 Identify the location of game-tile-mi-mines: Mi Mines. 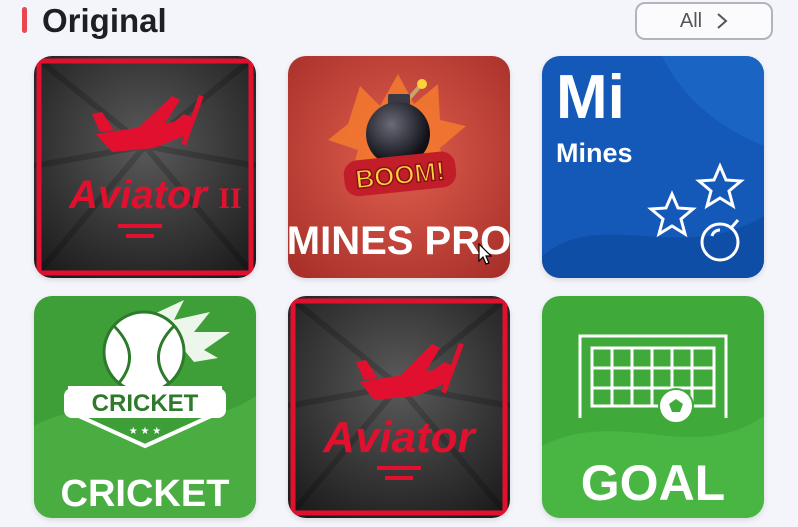
(653, 167).